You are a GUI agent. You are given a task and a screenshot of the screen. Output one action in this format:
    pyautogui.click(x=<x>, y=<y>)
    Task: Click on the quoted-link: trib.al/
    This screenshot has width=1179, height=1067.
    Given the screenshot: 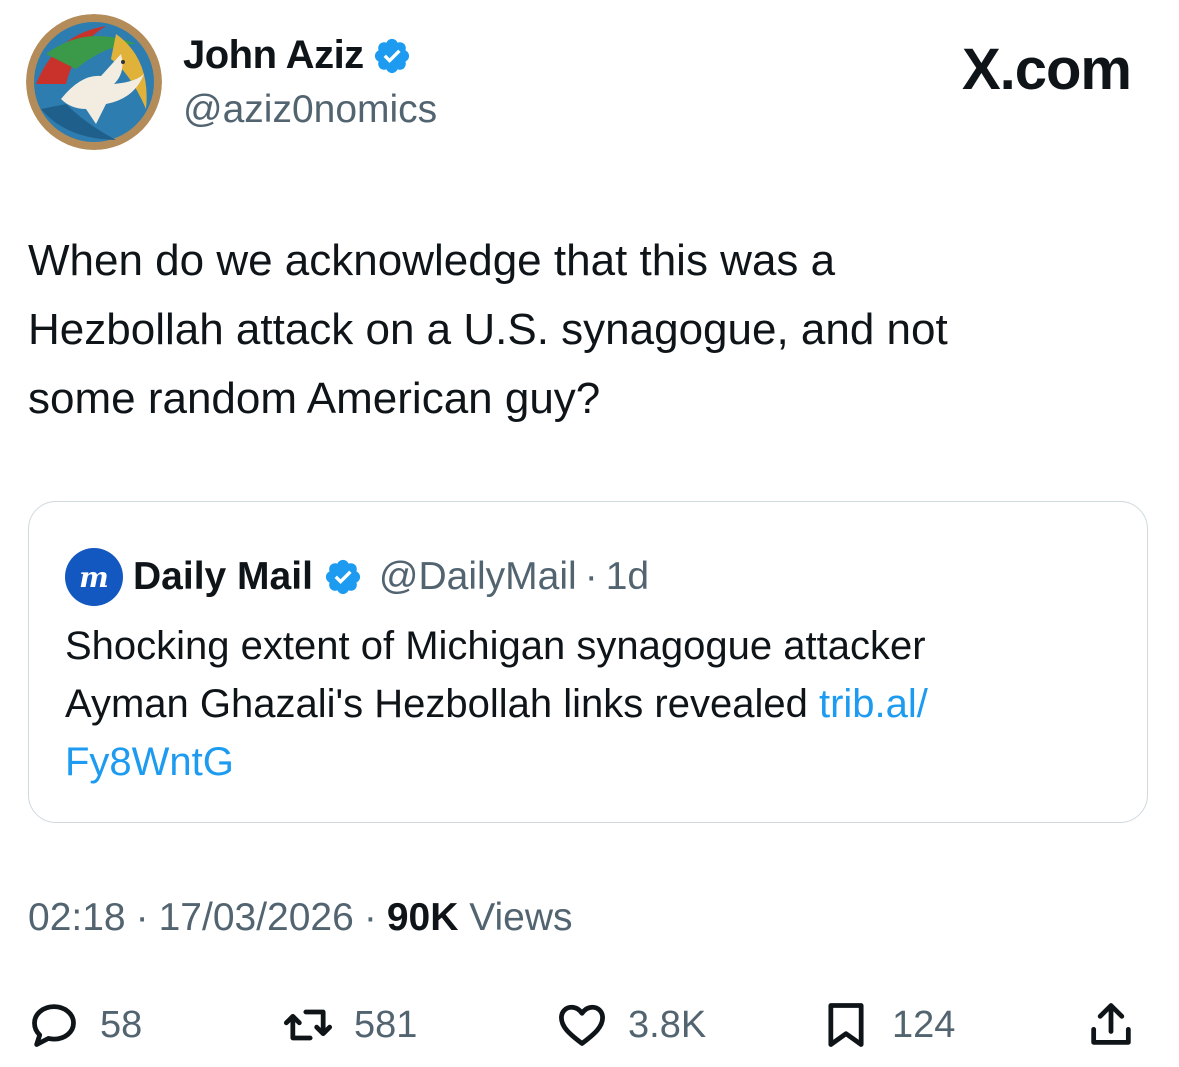 What is the action you would take?
    pyautogui.click(x=873, y=704)
    